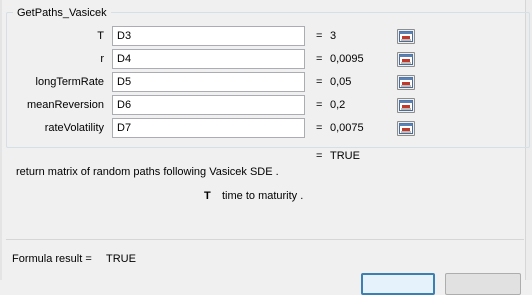  I want to click on collapse-dialog-button-t, so click(406, 36).